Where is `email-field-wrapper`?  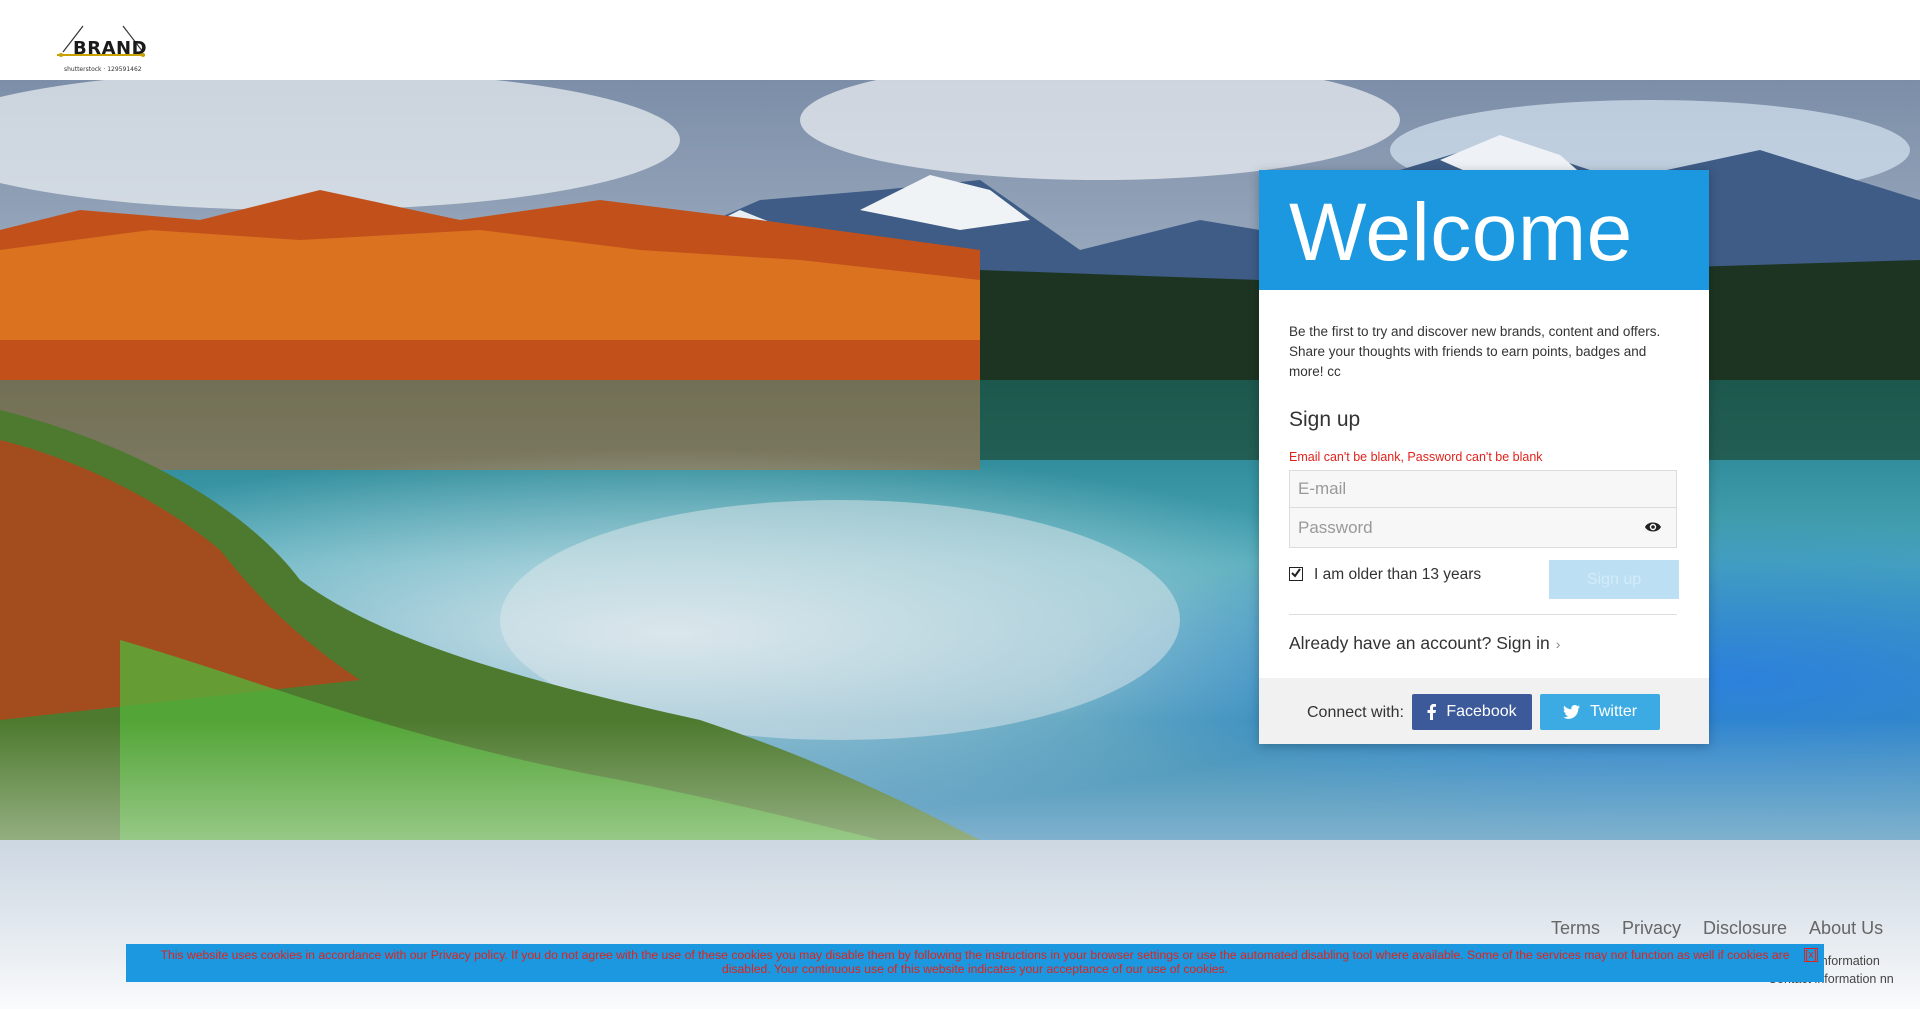
email-field-wrapper is located at coordinates (1483, 489).